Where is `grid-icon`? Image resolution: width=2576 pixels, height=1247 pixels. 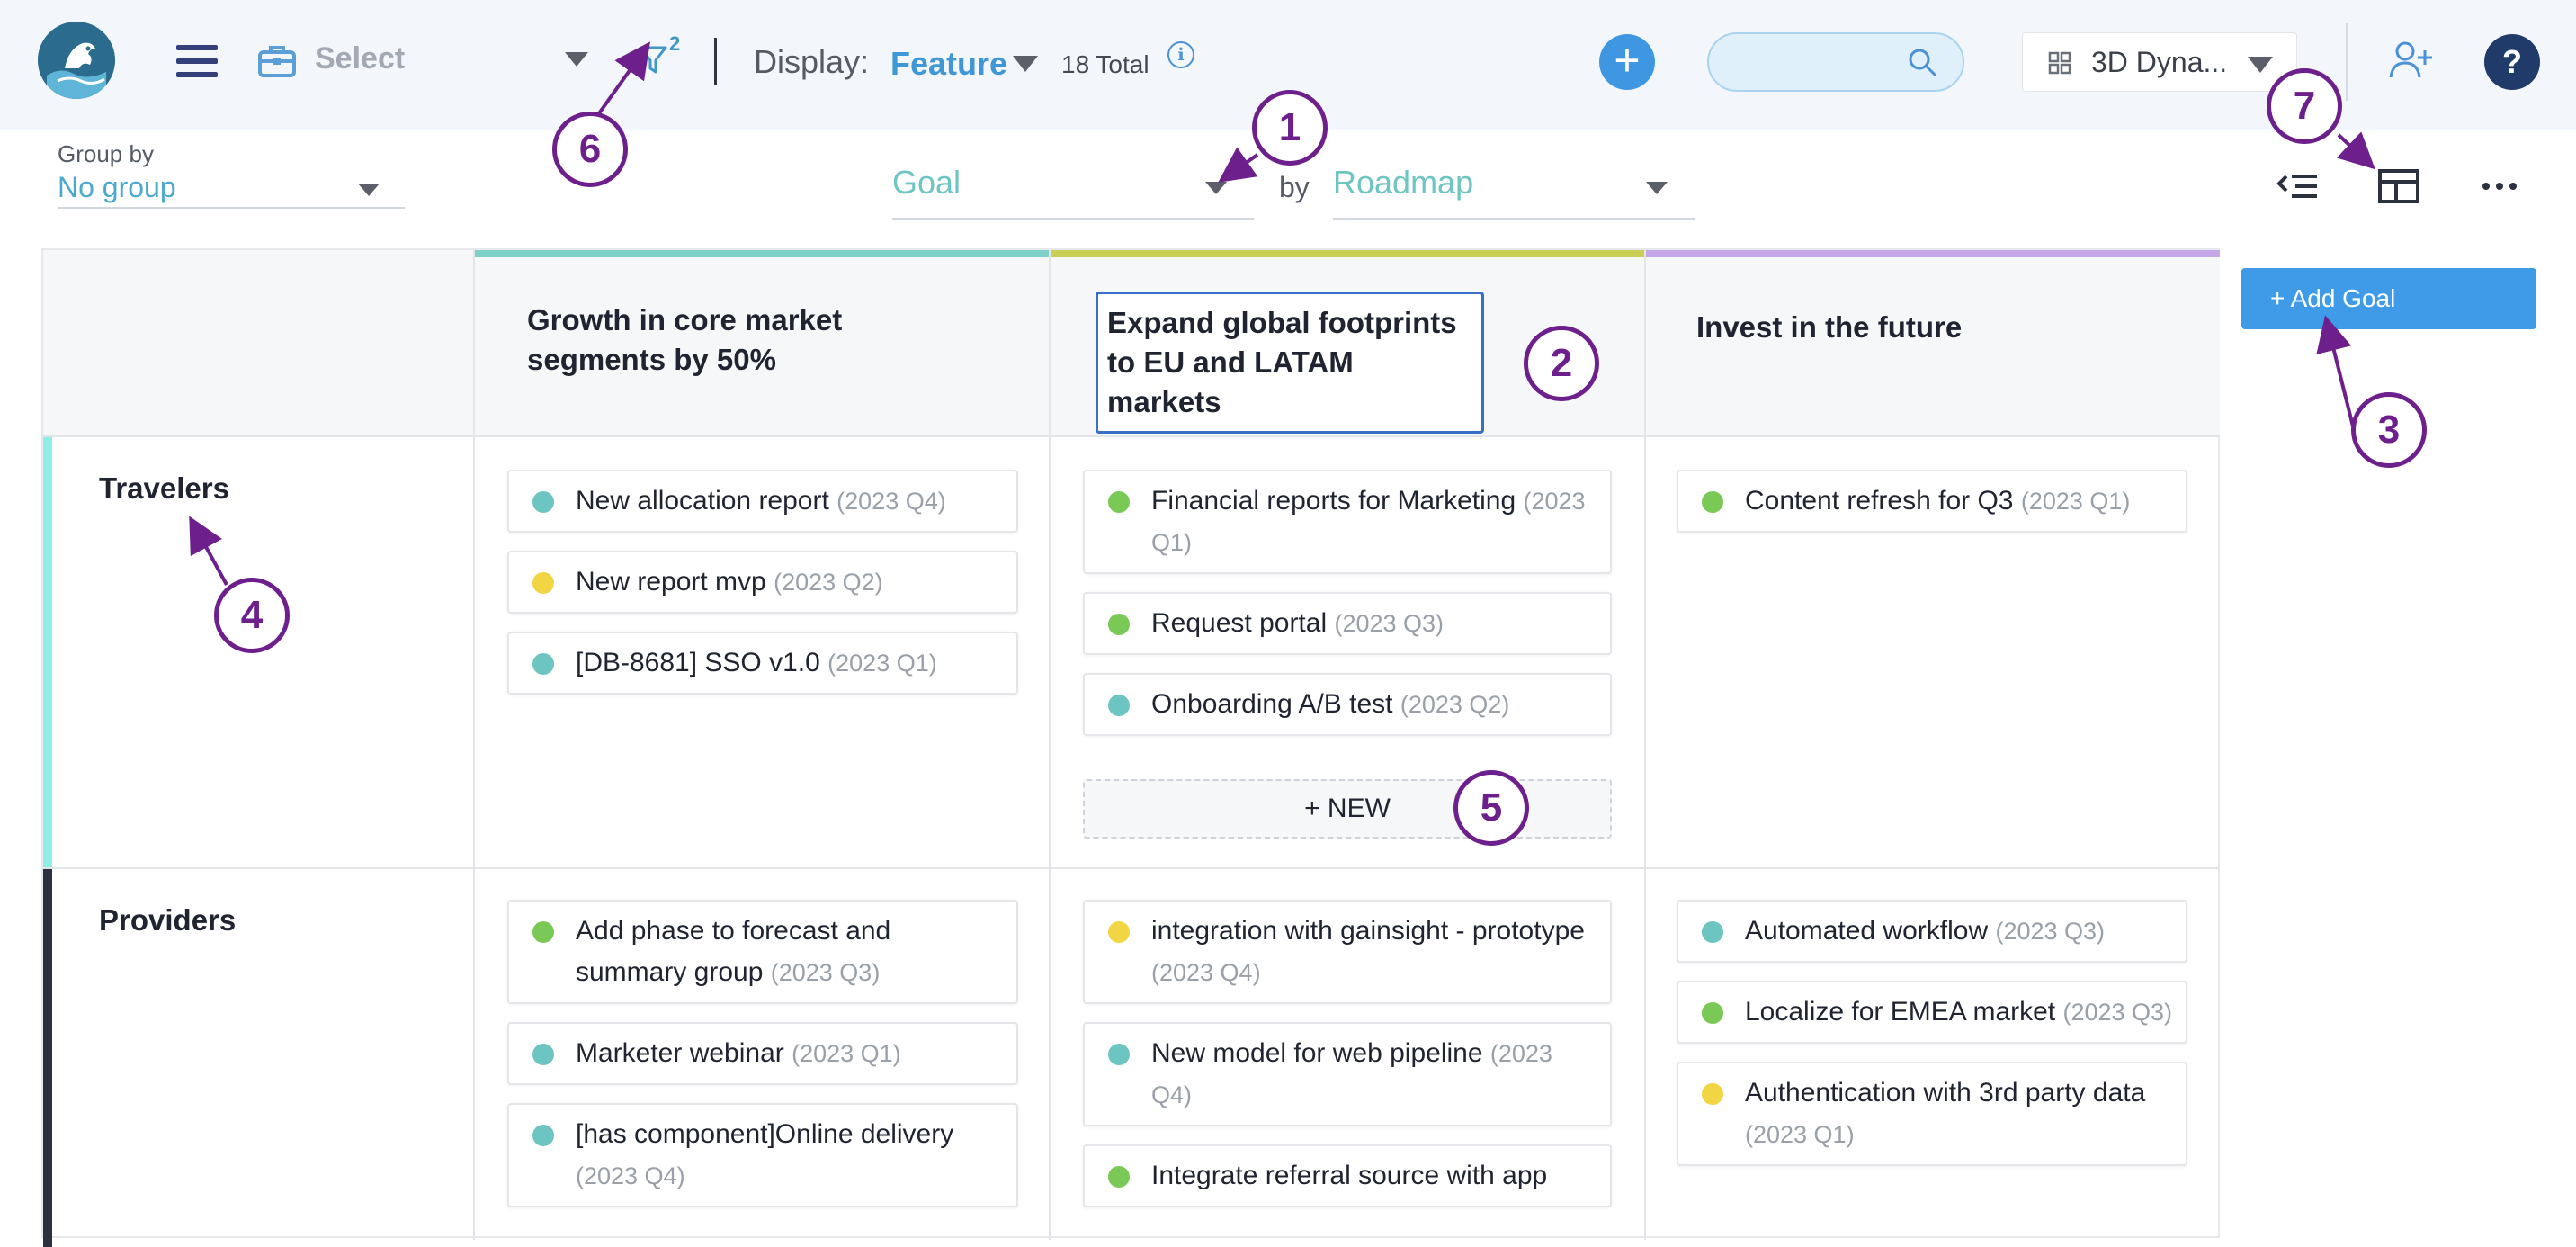
grid-icon is located at coordinates (2059, 63).